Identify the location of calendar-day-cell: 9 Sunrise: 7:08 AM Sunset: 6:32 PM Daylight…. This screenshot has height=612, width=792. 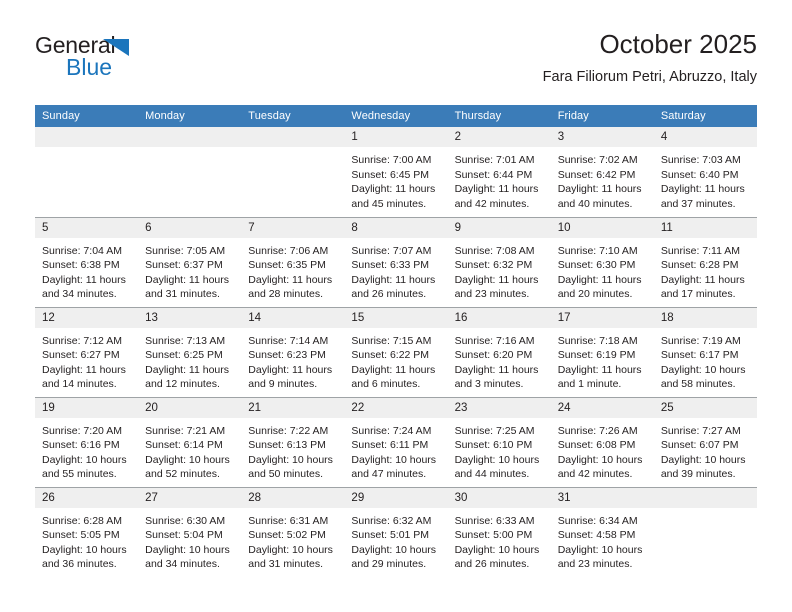
(499, 261).